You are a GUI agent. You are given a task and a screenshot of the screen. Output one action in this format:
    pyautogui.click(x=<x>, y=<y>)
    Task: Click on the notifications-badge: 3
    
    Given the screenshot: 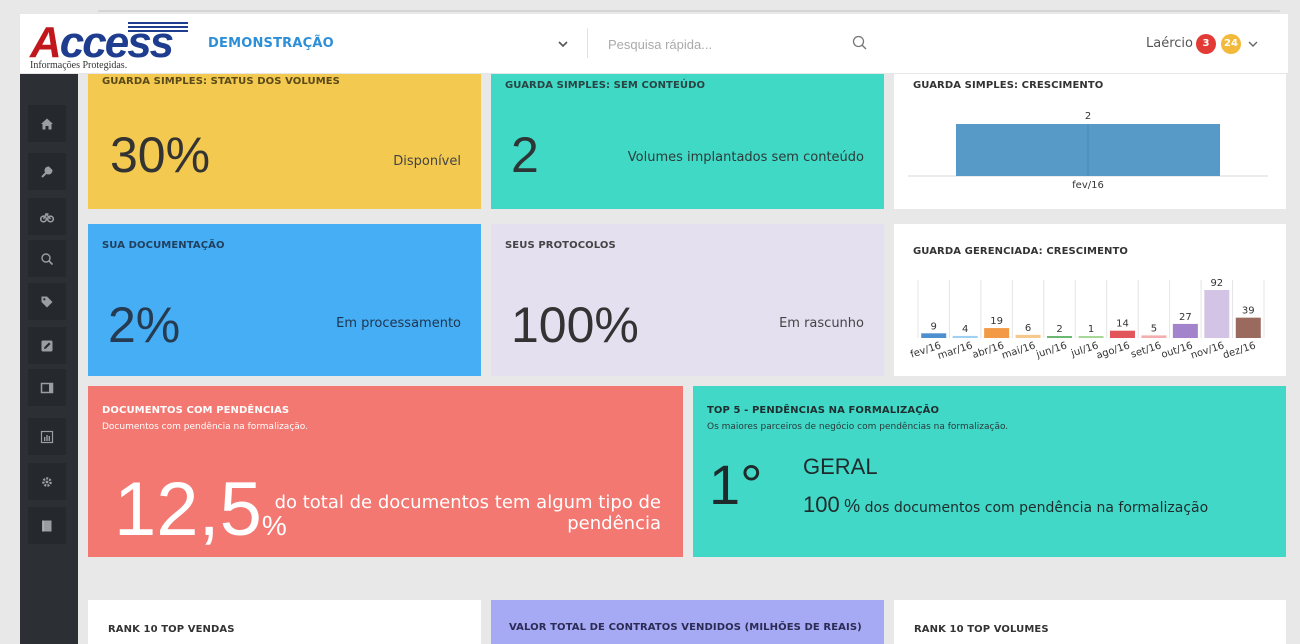 What is the action you would take?
    pyautogui.click(x=1206, y=44)
    